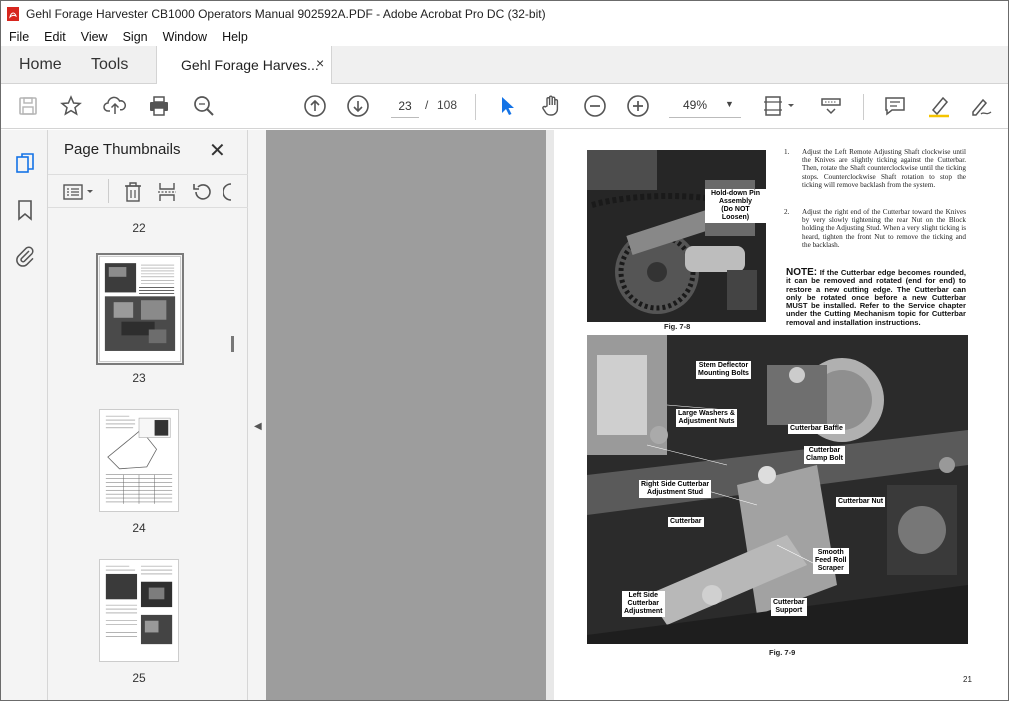 This screenshot has height=701, width=1009. I want to click on highlight-icon, so click(939, 106).